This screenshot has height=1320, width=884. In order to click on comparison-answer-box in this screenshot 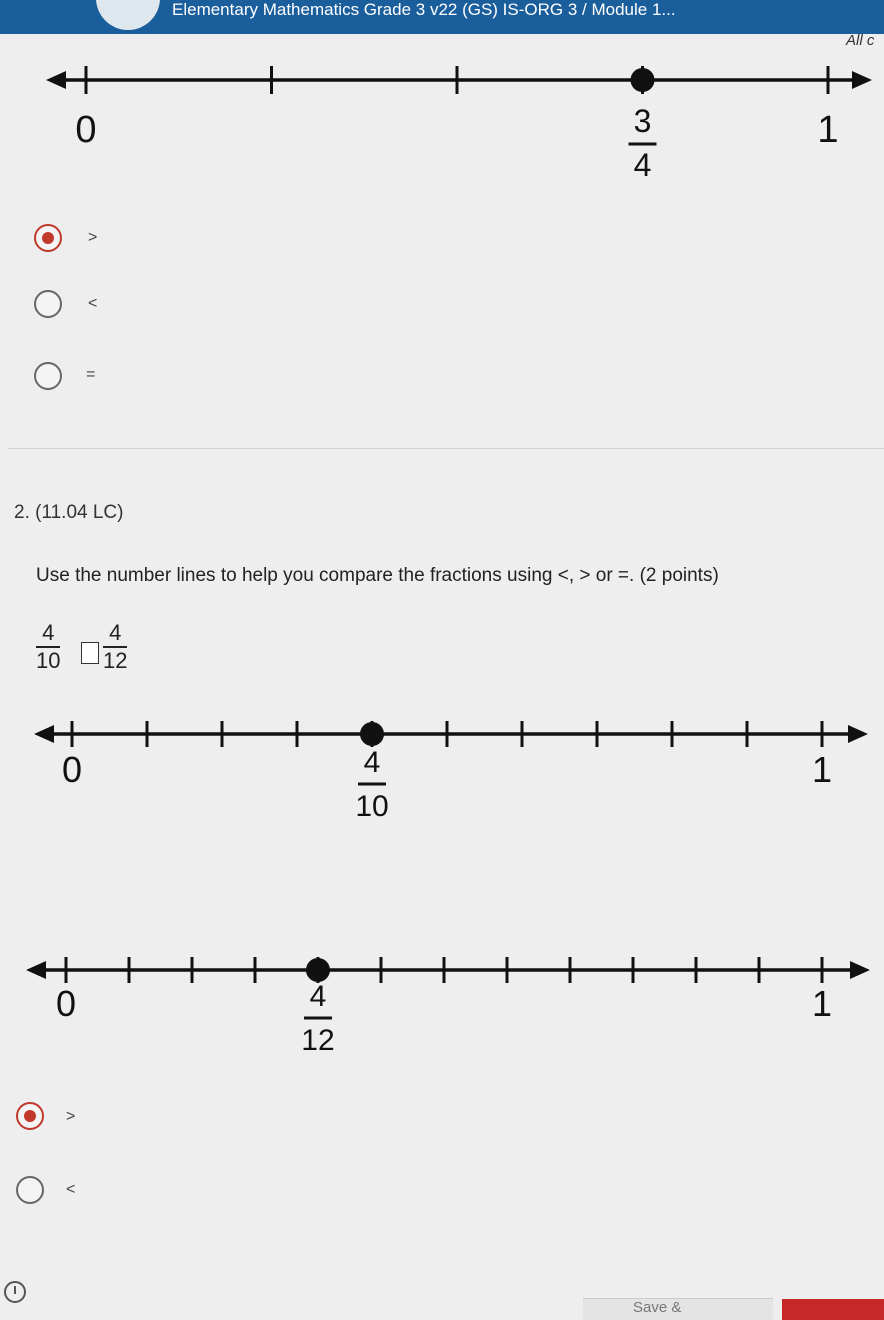, I will do `click(90, 653)`.